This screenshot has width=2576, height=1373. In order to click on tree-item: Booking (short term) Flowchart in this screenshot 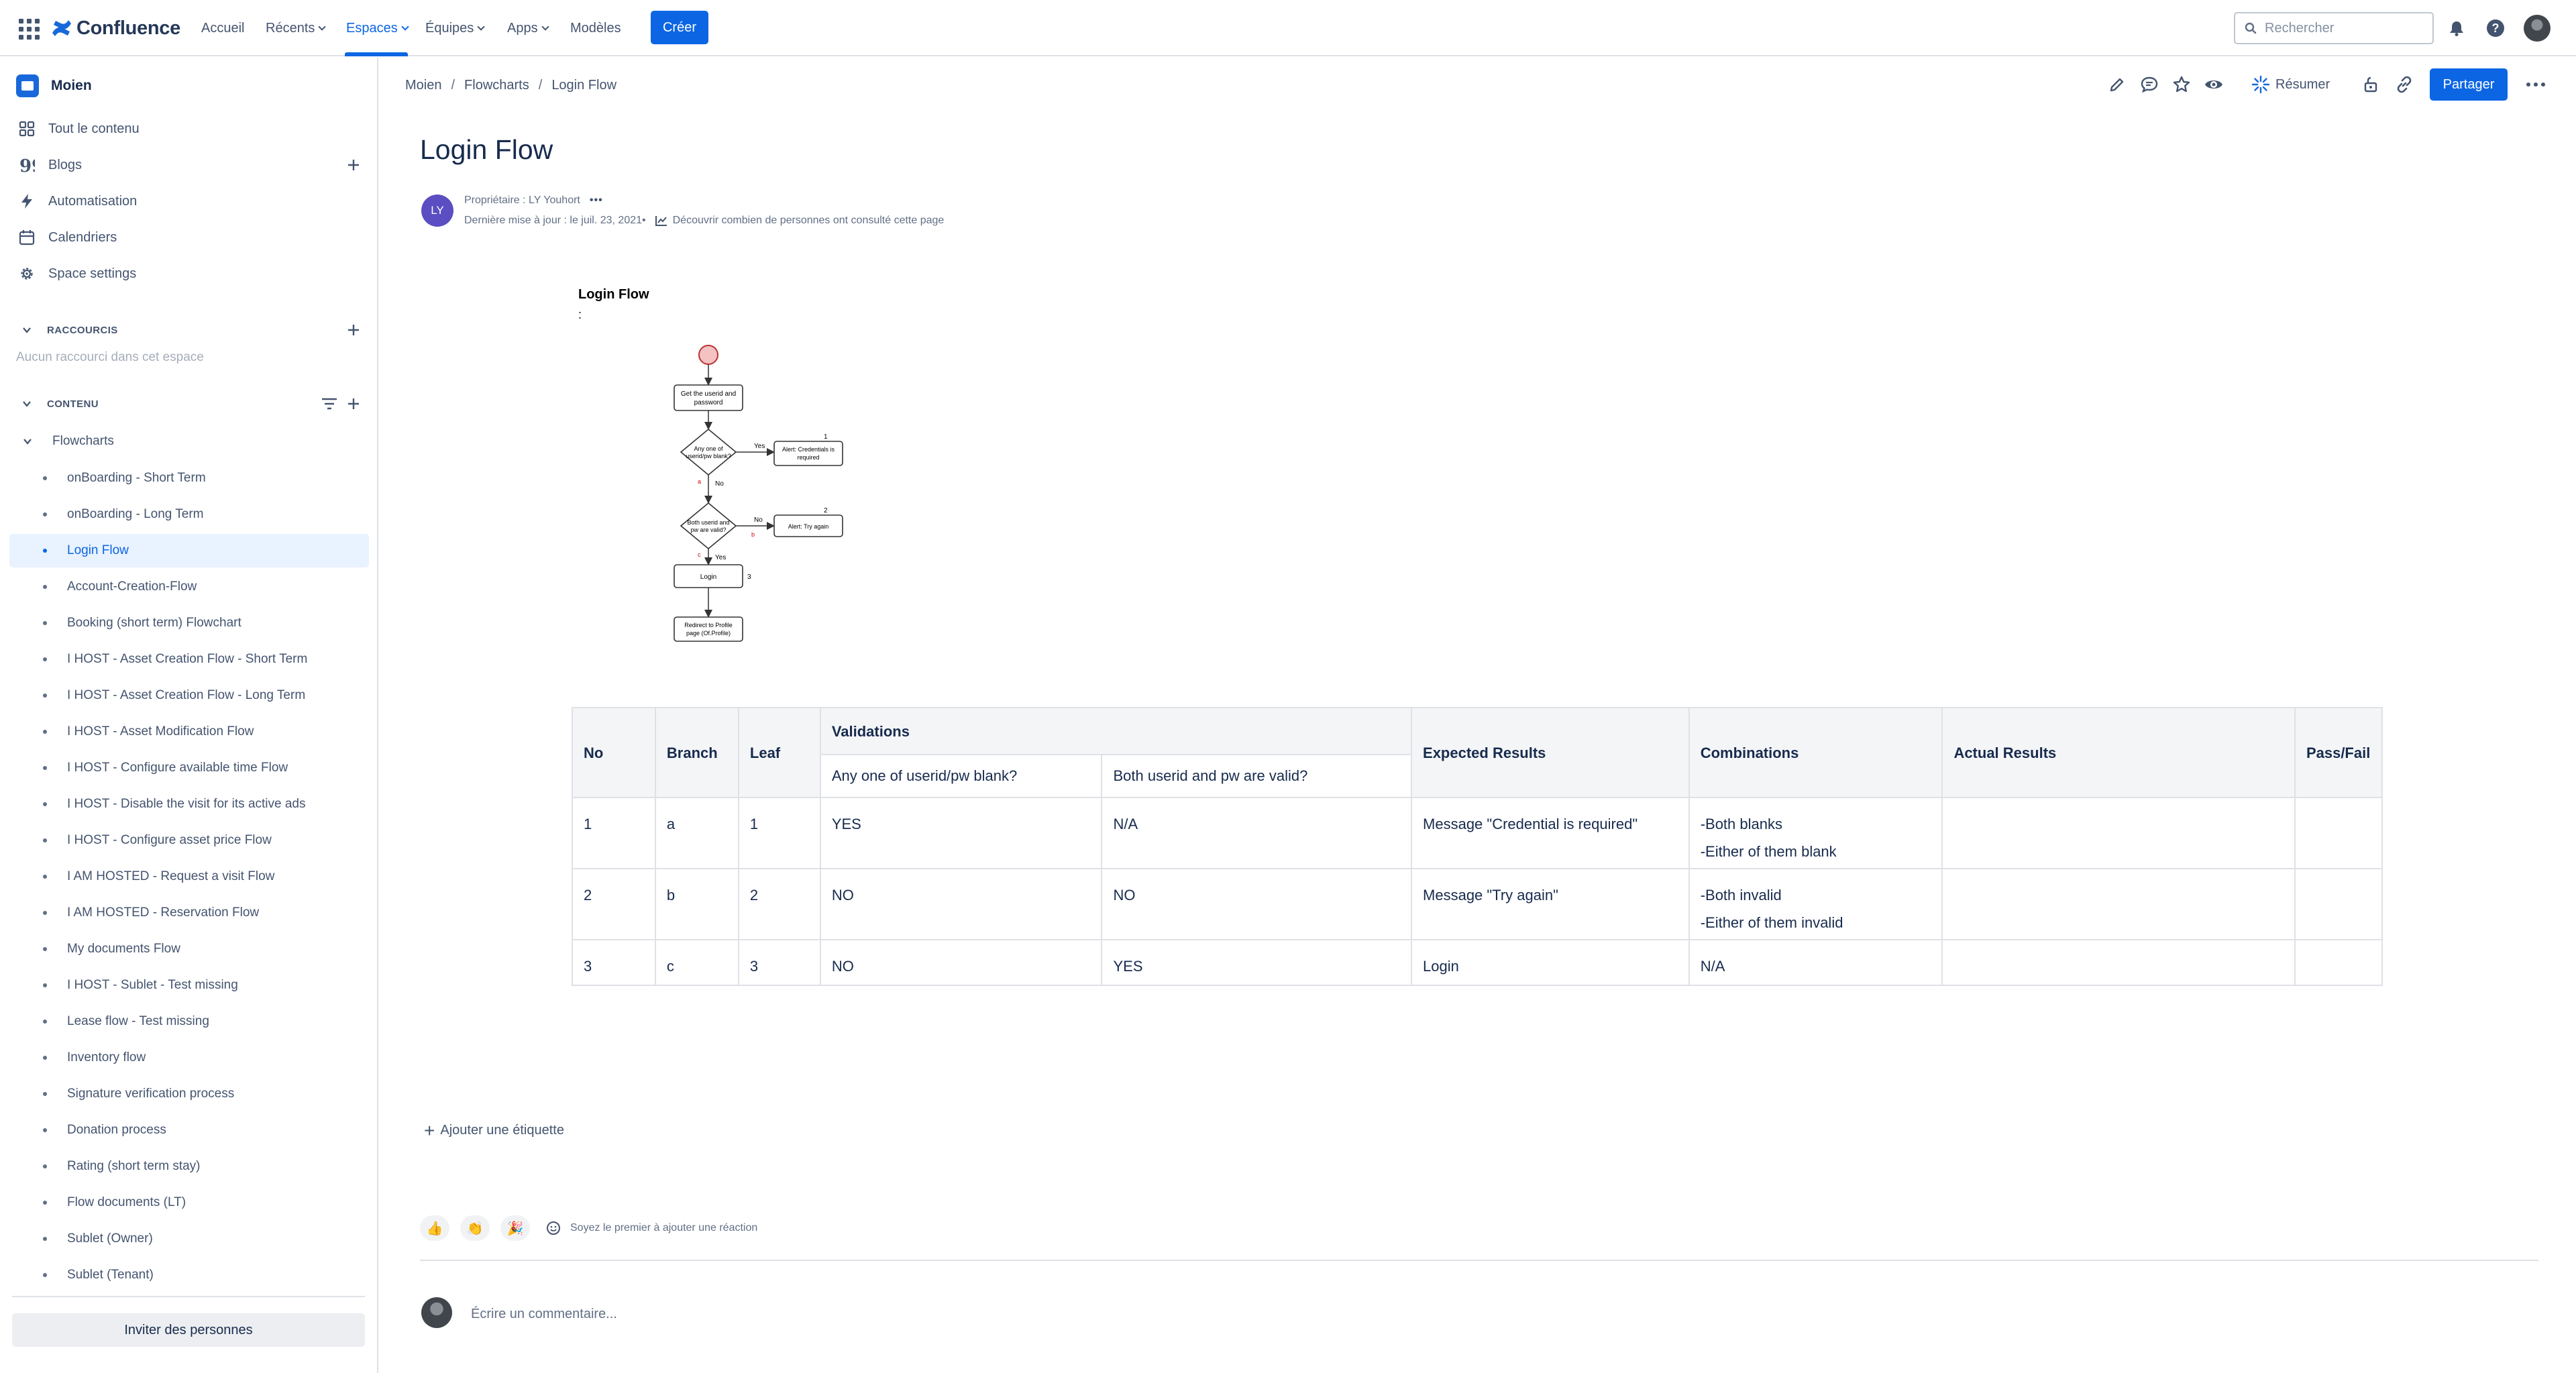, I will do `click(189, 623)`.